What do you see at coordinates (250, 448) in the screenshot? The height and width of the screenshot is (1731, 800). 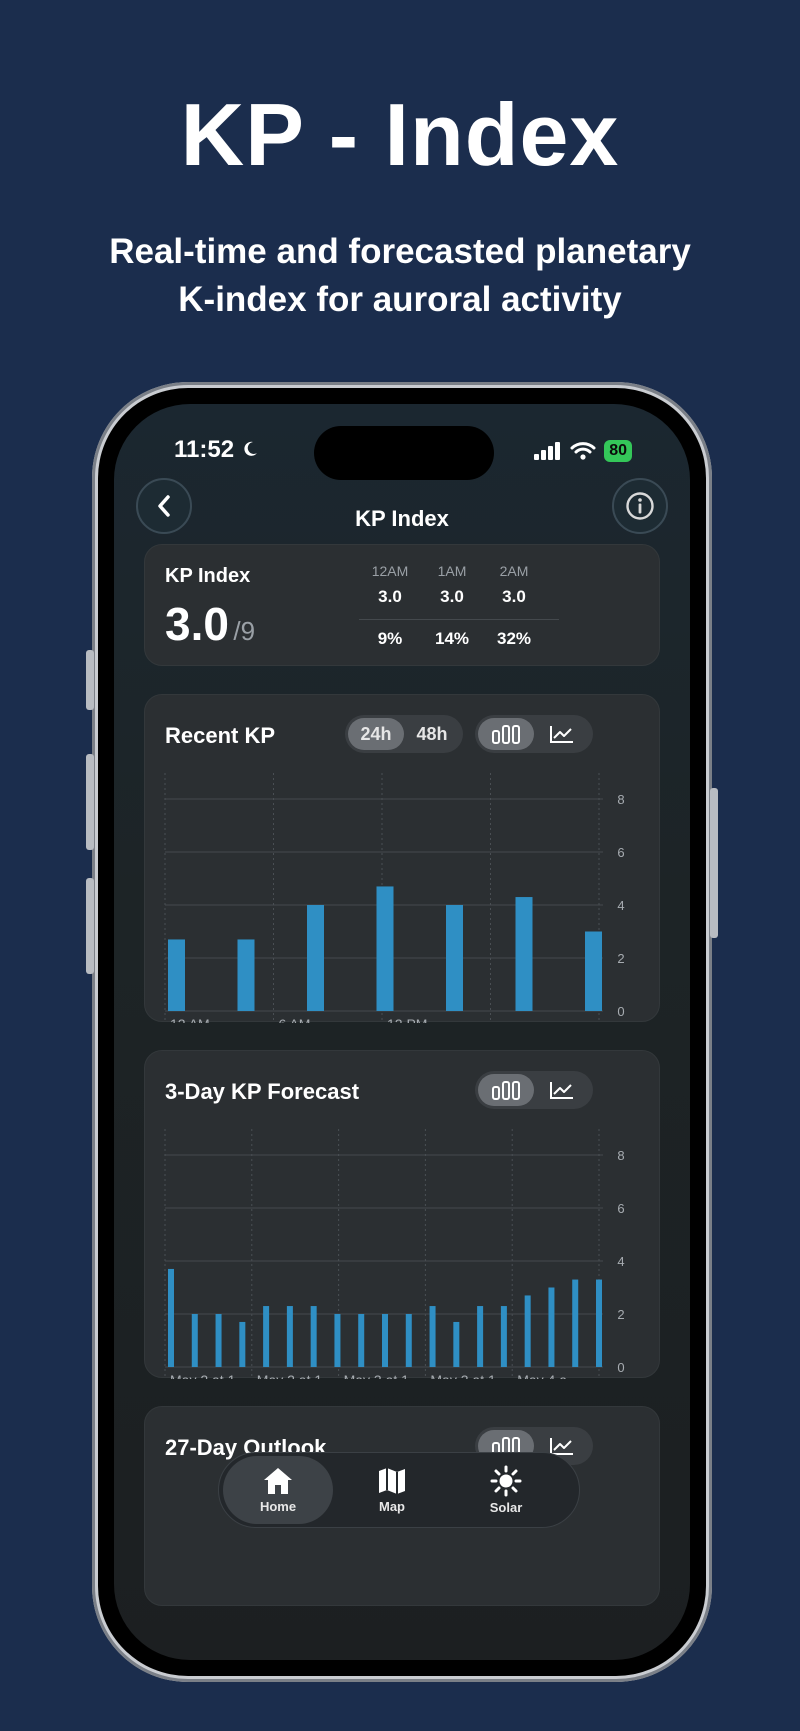 I see `moon-icon` at bounding box center [250, 448].